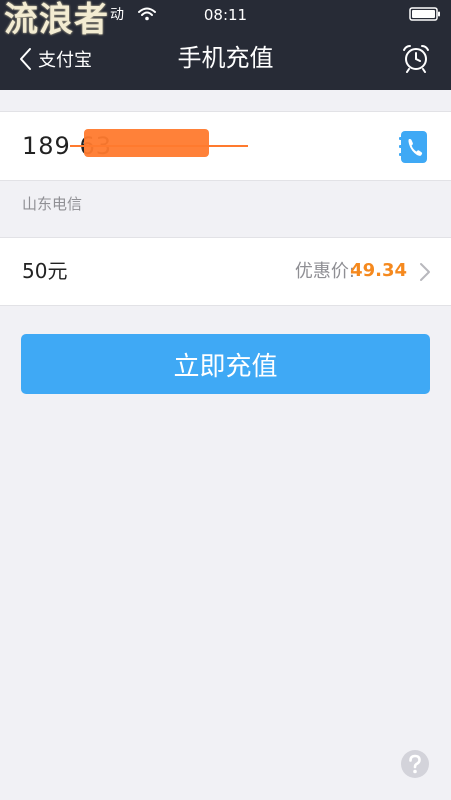 This screenshot has width=451, height=800. What do you see at coordinates (378, 270) in the screenshot?
I see `discount-price: 49.34` at bounding box center [378, 270].